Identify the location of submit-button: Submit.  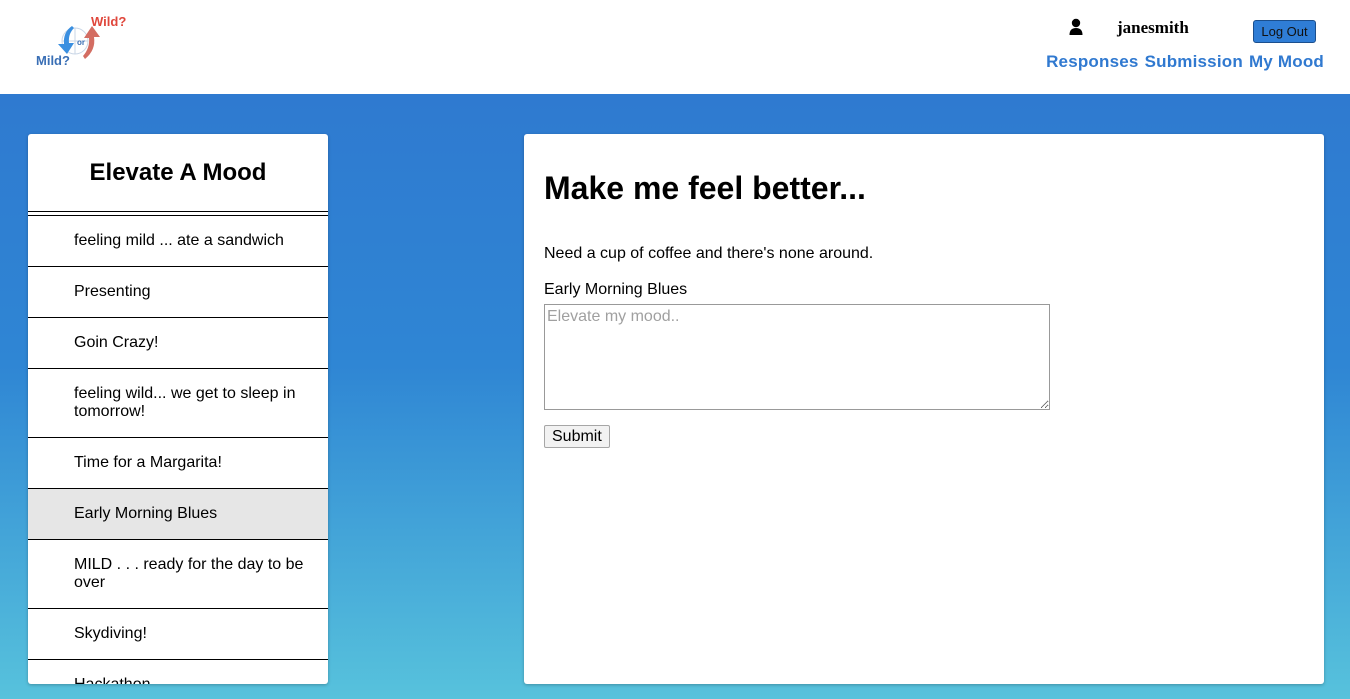
(577, 436).